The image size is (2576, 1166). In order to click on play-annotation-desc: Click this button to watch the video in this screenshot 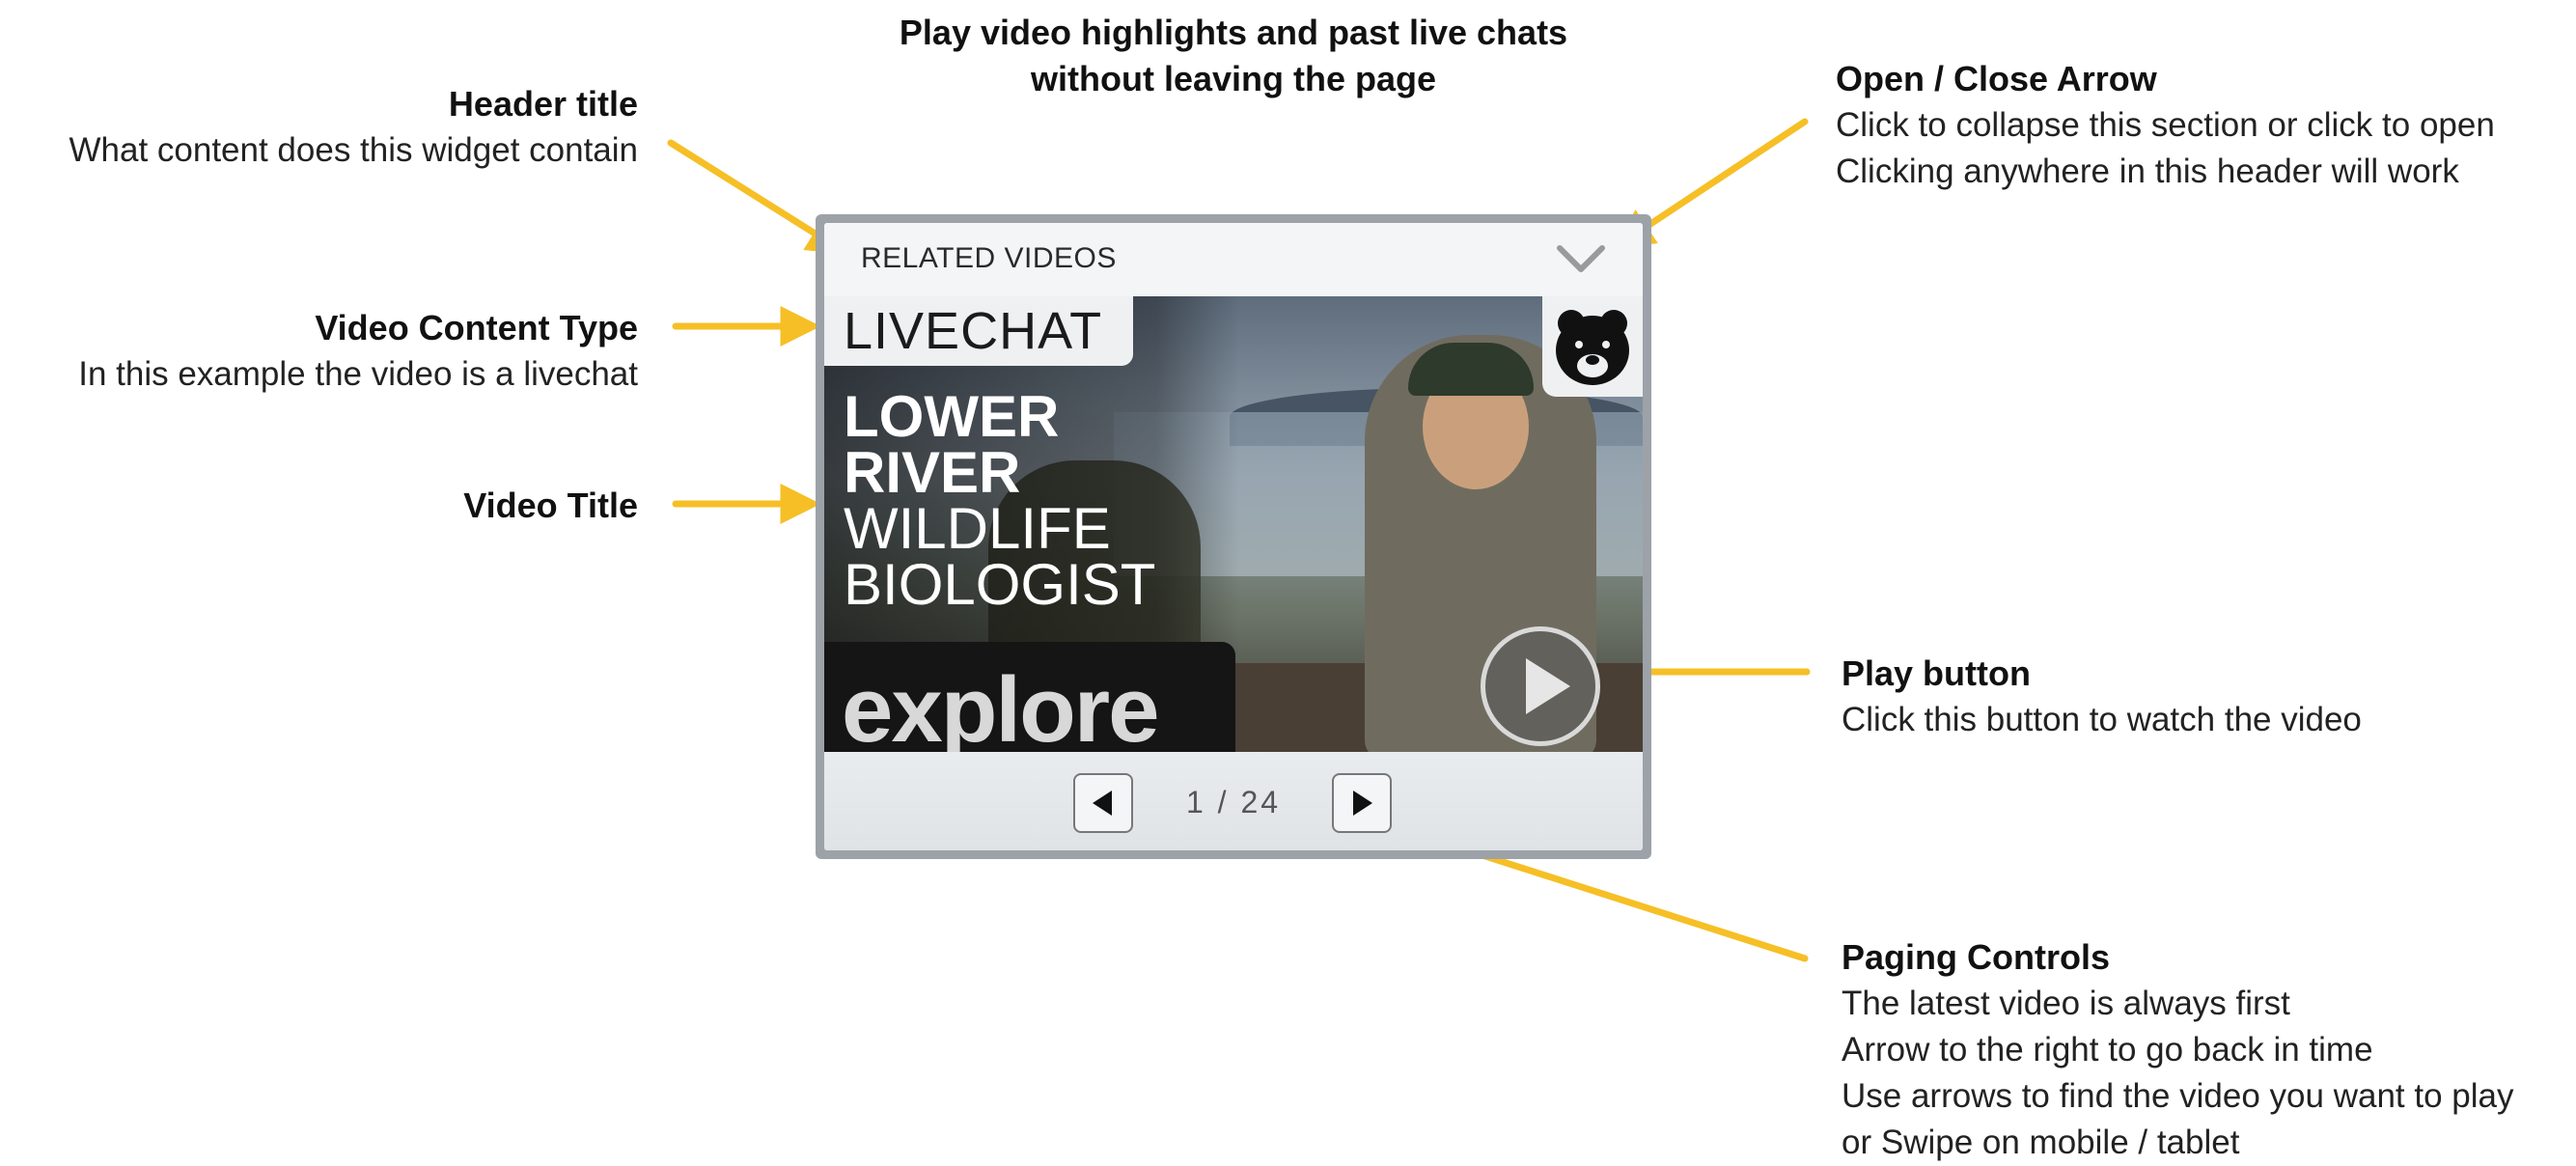, I will do `click(2102, 719)`.